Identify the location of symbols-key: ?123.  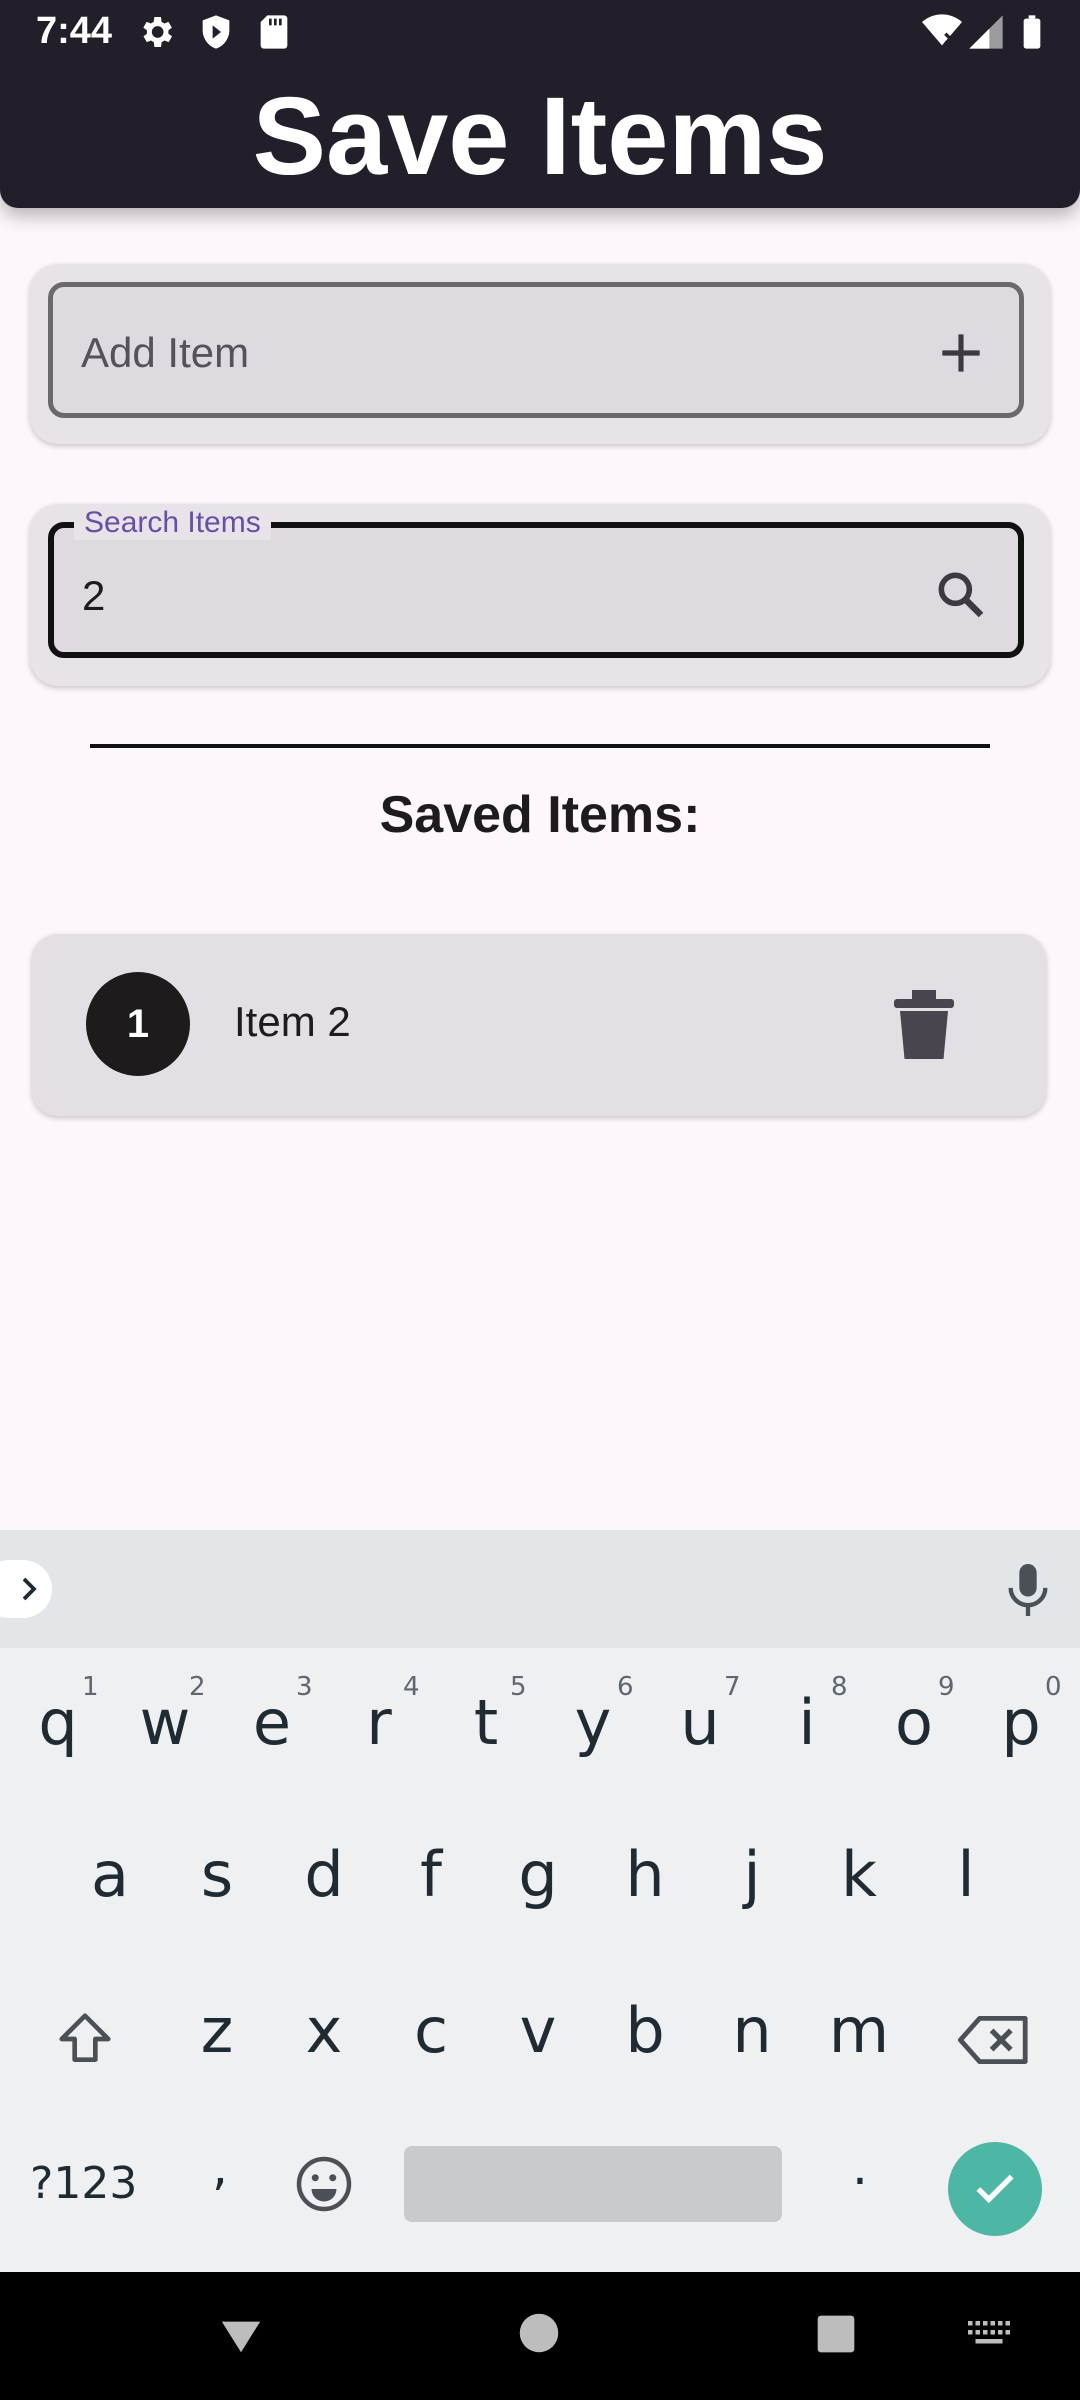
(83, 2183).